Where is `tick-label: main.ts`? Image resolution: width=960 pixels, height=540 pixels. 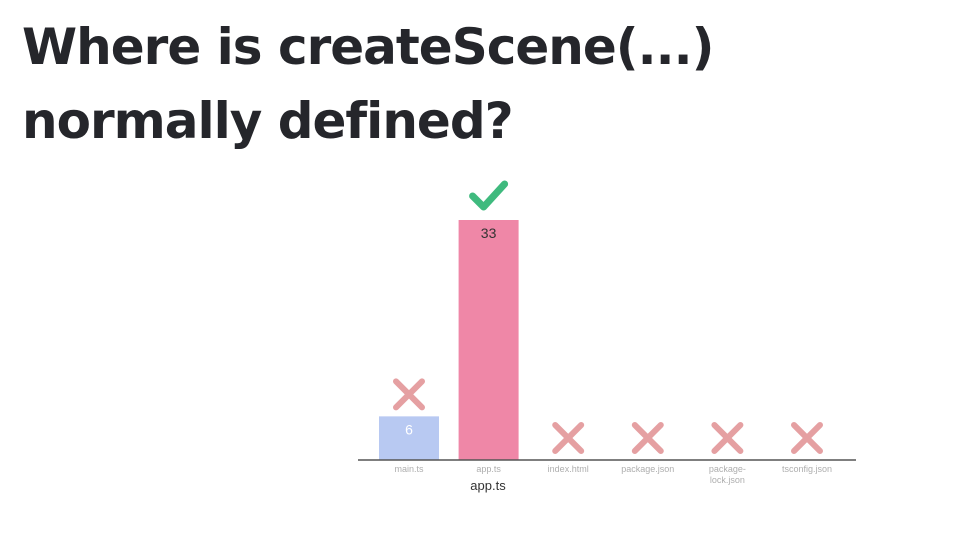
tick-label: main.ts is located at coordinates (409, 469).